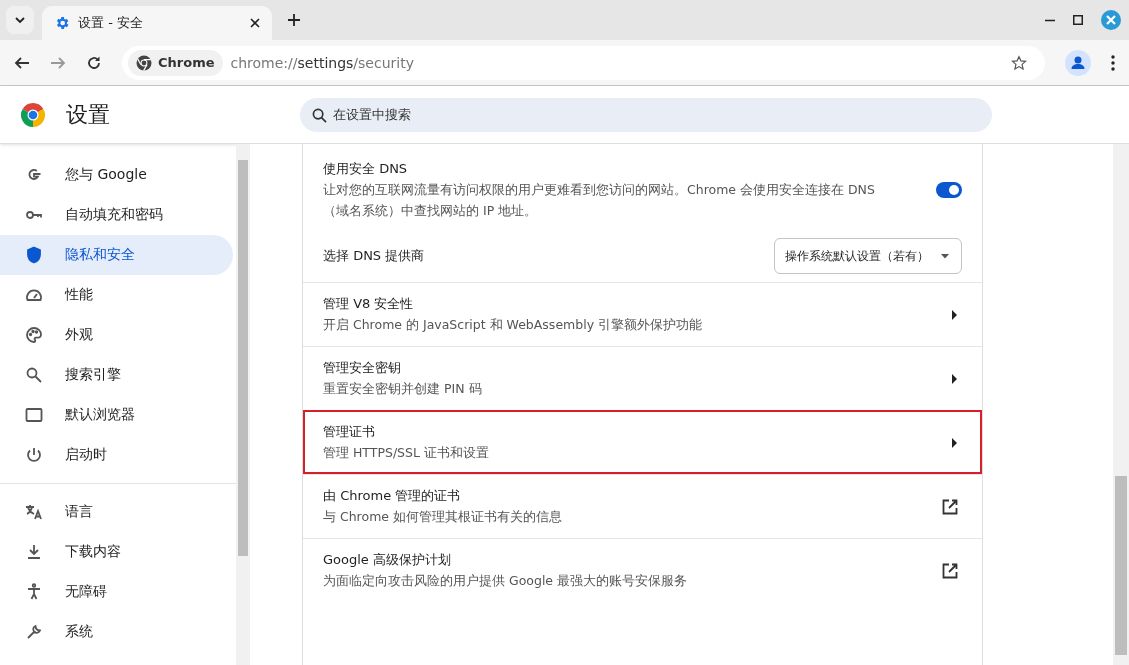 The width and height of the screenshot is (1129, 665). I want to click on sidebar-item: 无障碍, so click(116, 592).